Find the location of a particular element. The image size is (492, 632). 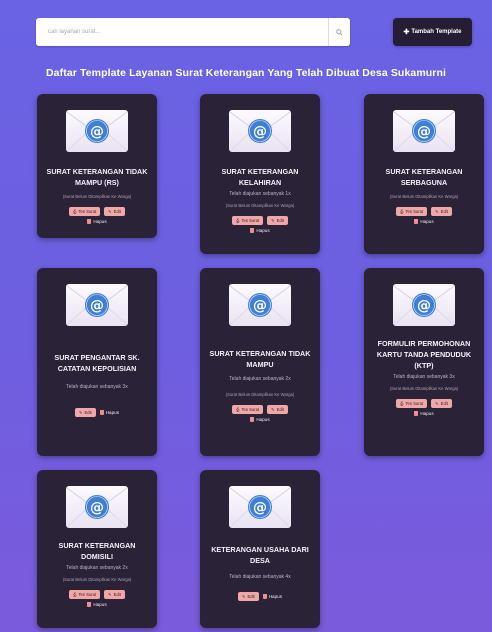

search-input is located at coordinates (182, 32).